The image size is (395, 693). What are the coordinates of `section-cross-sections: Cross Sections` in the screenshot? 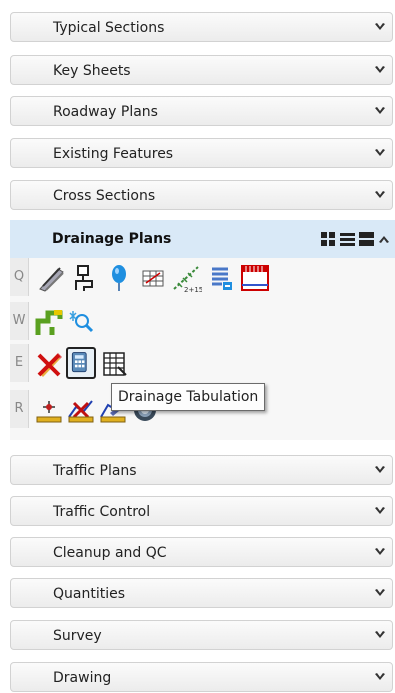 It's located at (201, 195).